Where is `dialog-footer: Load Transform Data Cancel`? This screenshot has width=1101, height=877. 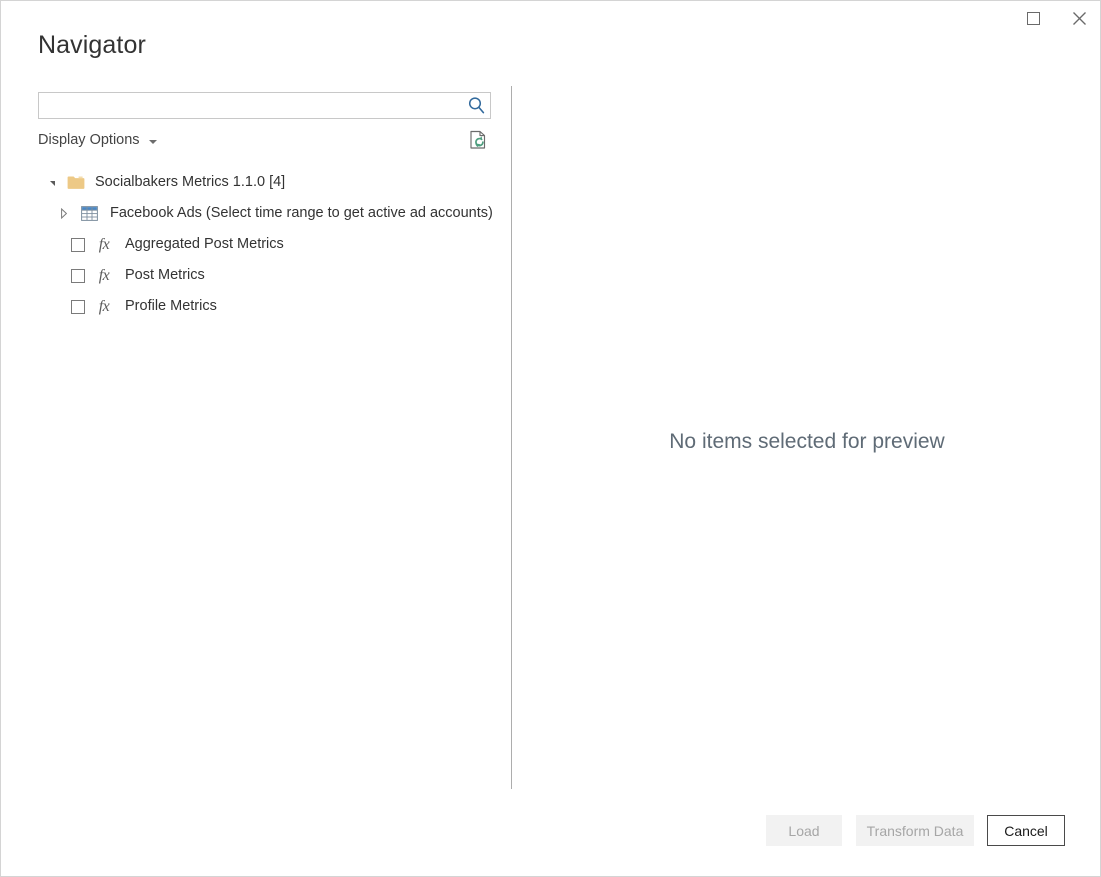
dialog-footer: Load Transform Data Cancel is located at coordinates (550, 832).